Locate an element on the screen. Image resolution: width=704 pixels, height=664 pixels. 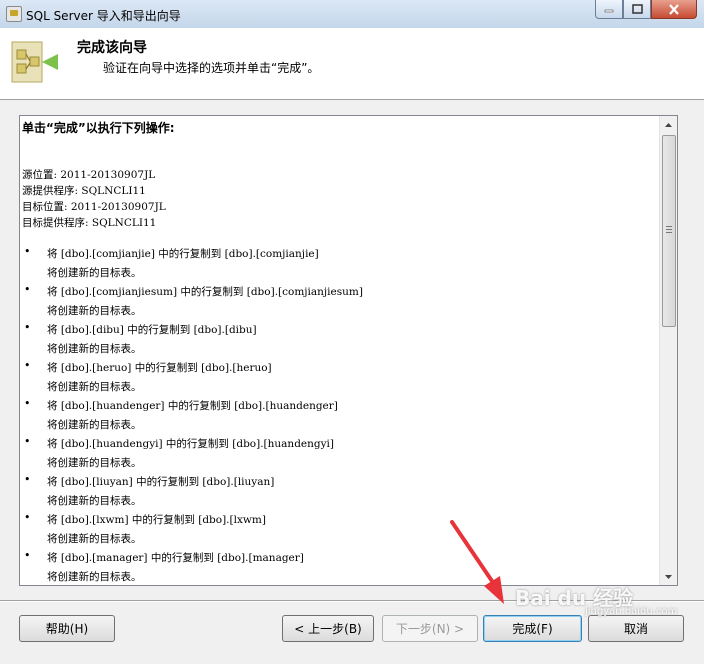
cancel-button: 取消 is located at coordinates (636, 628).